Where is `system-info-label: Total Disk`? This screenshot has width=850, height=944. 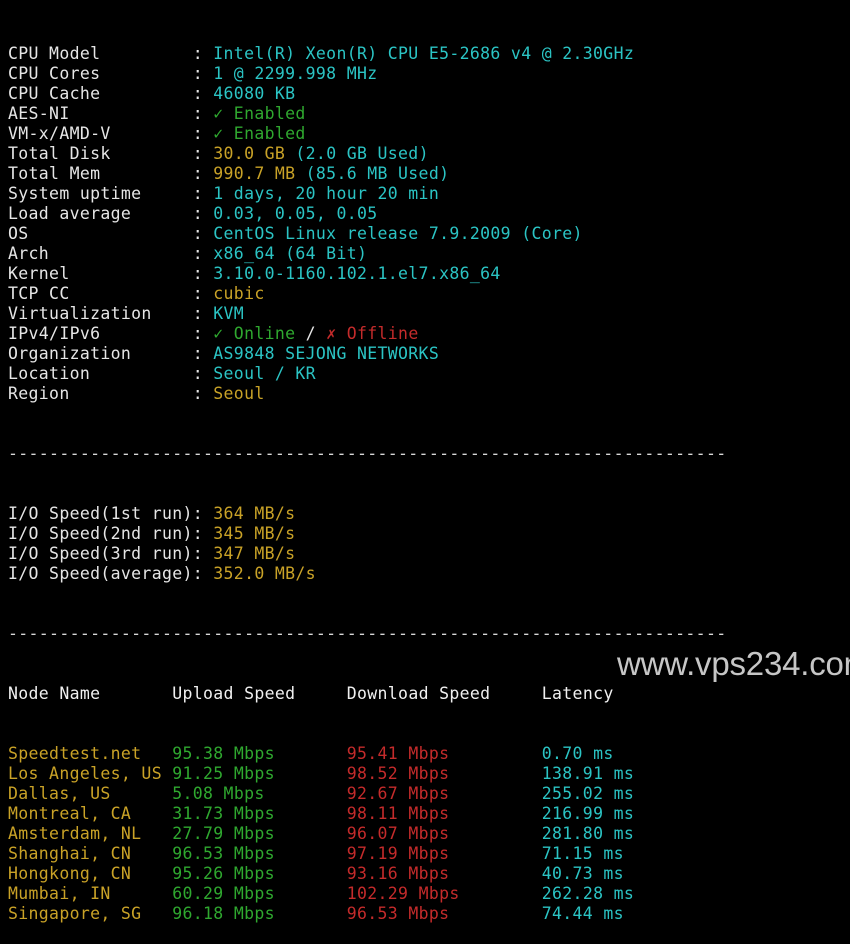 system-info-label: Total Disk is located at coordinates (100, 153).